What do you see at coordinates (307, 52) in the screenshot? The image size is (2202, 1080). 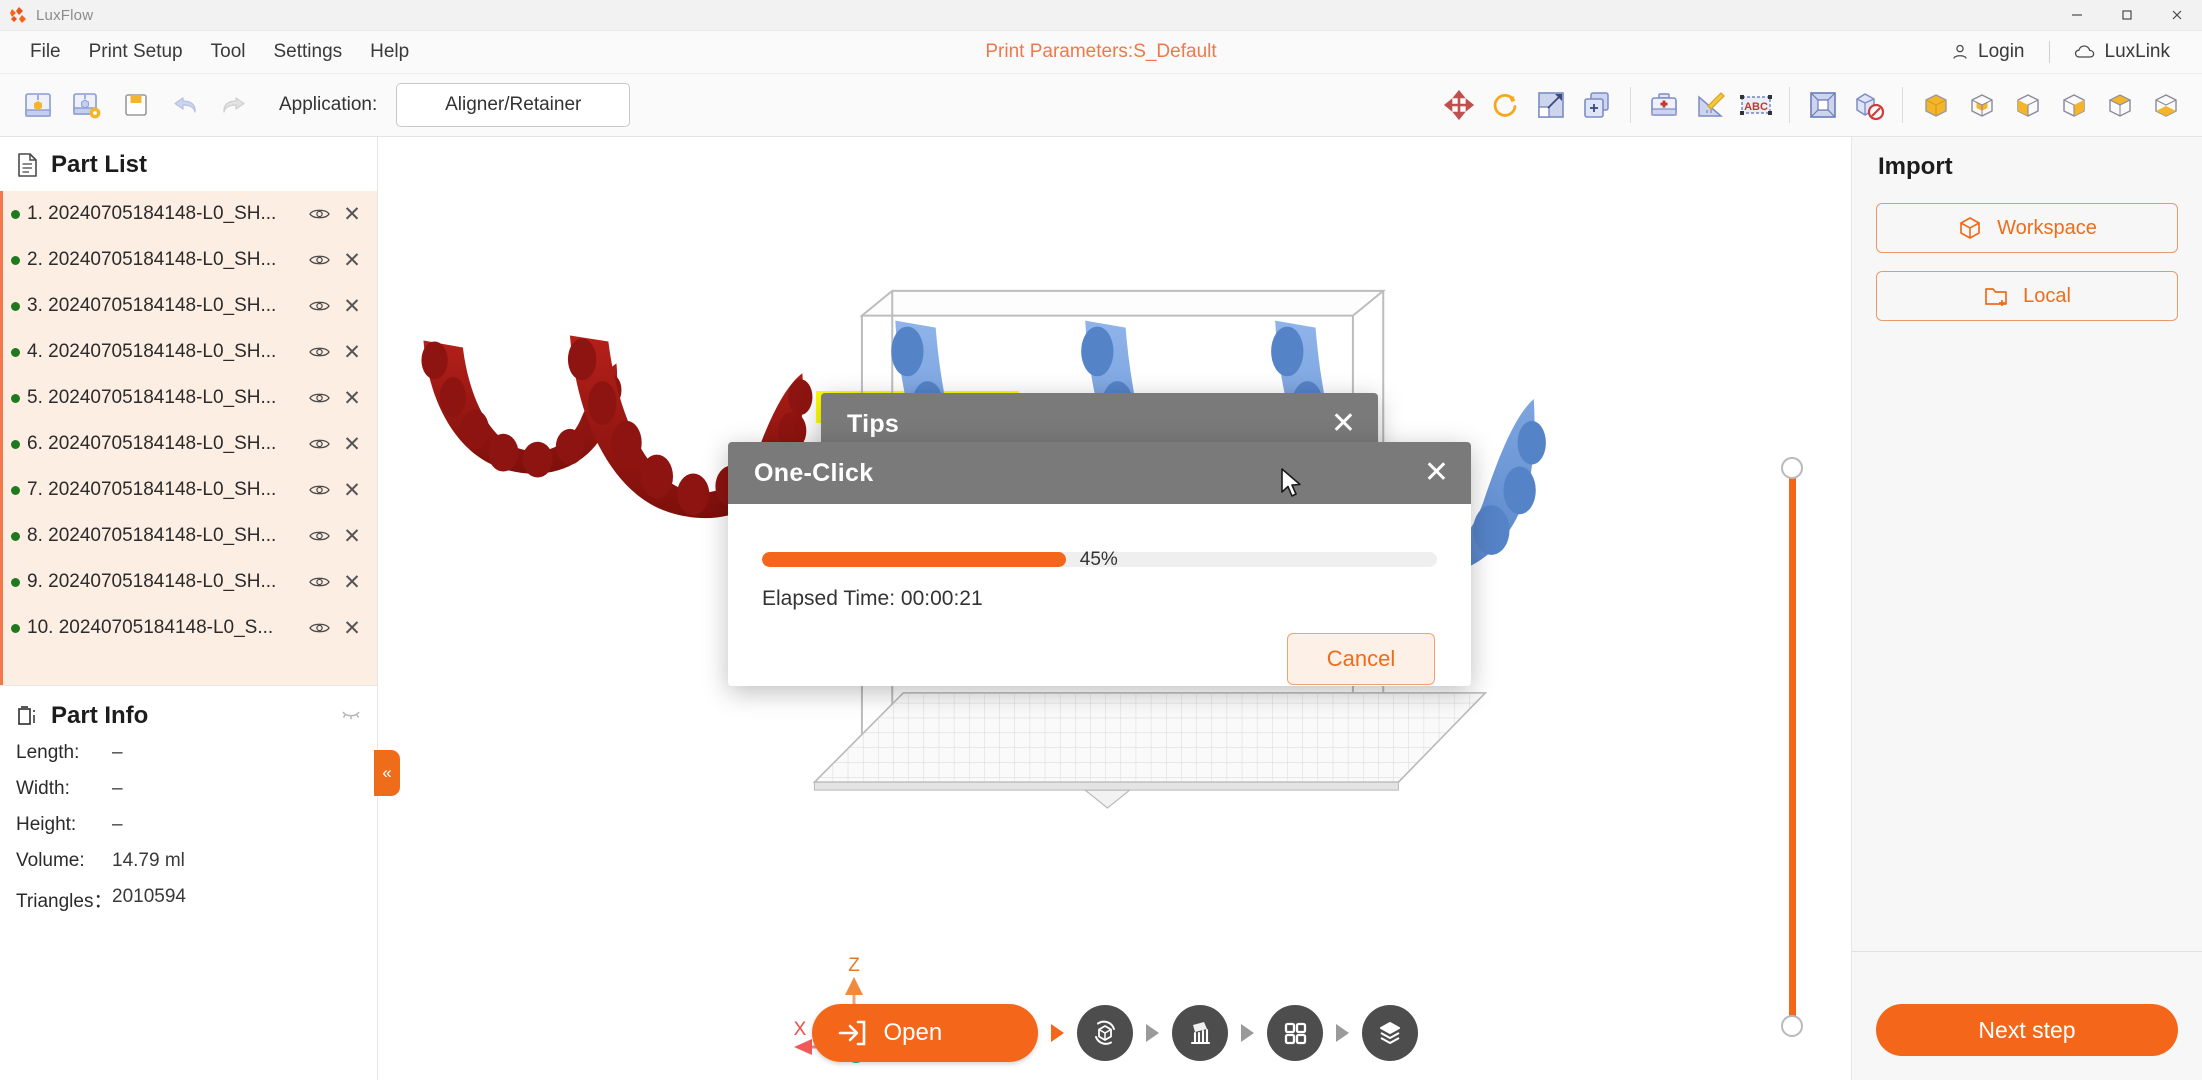 I see `menu-settings: Settings` at bounding box center [307, 52].